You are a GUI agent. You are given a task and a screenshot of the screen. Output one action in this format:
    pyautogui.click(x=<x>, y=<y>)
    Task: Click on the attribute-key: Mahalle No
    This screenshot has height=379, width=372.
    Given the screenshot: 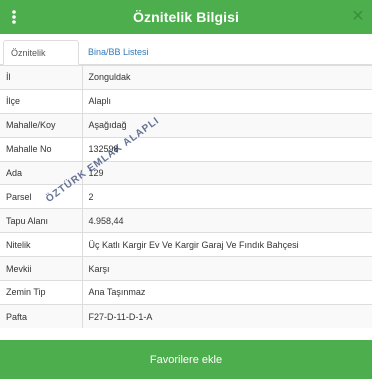 What is the action you would take?
    pyautogui.click(x=41, y=149)
    